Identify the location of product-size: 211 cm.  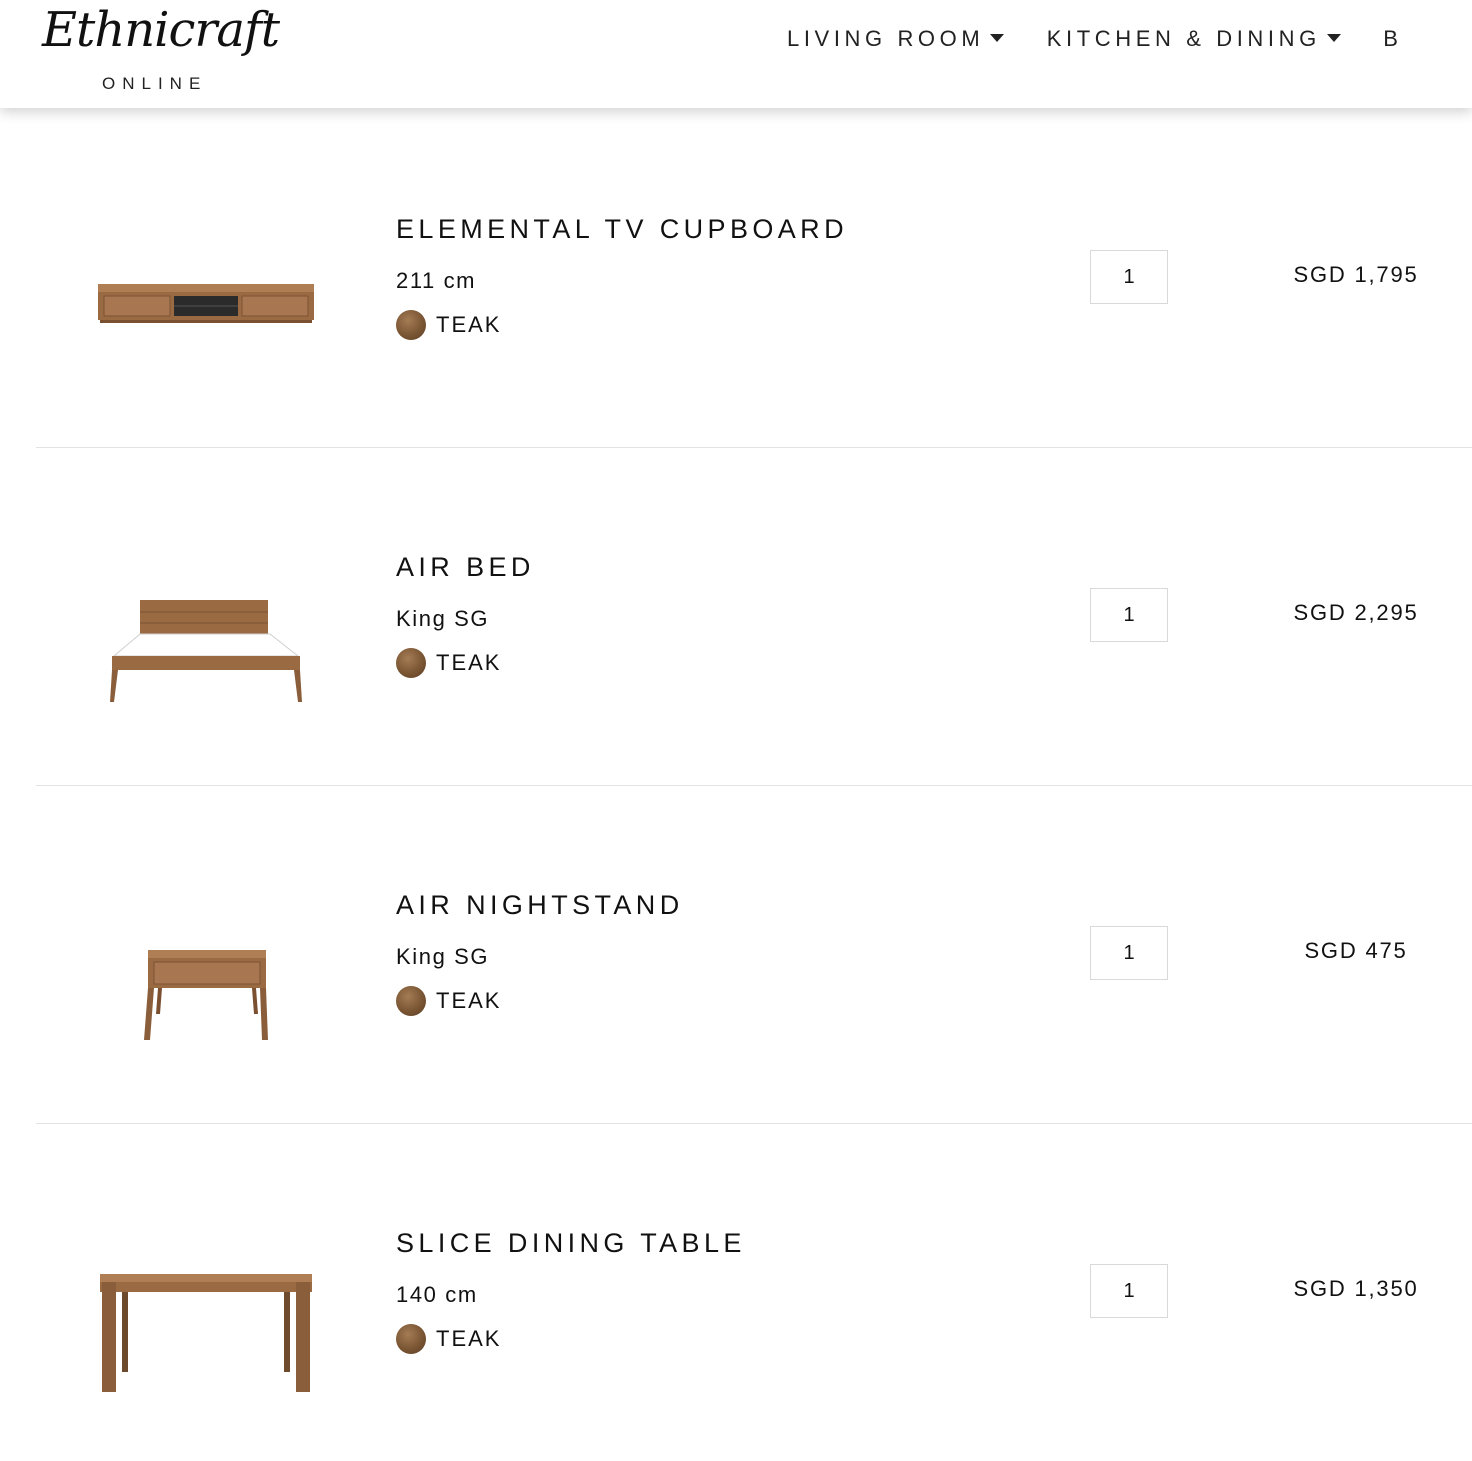
(436, 280).